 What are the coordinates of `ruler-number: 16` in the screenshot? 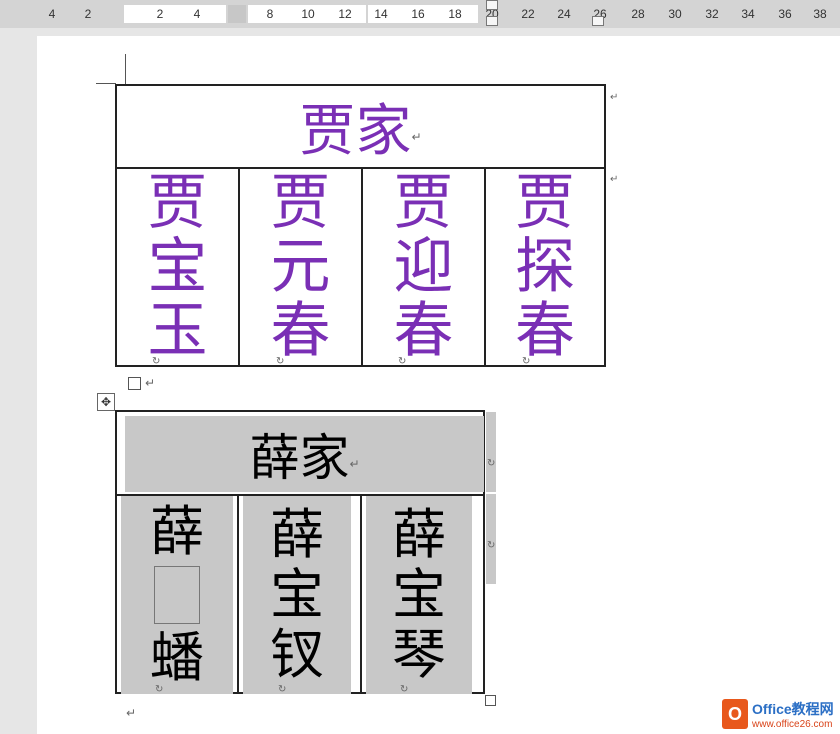 It's located at (418, 14).